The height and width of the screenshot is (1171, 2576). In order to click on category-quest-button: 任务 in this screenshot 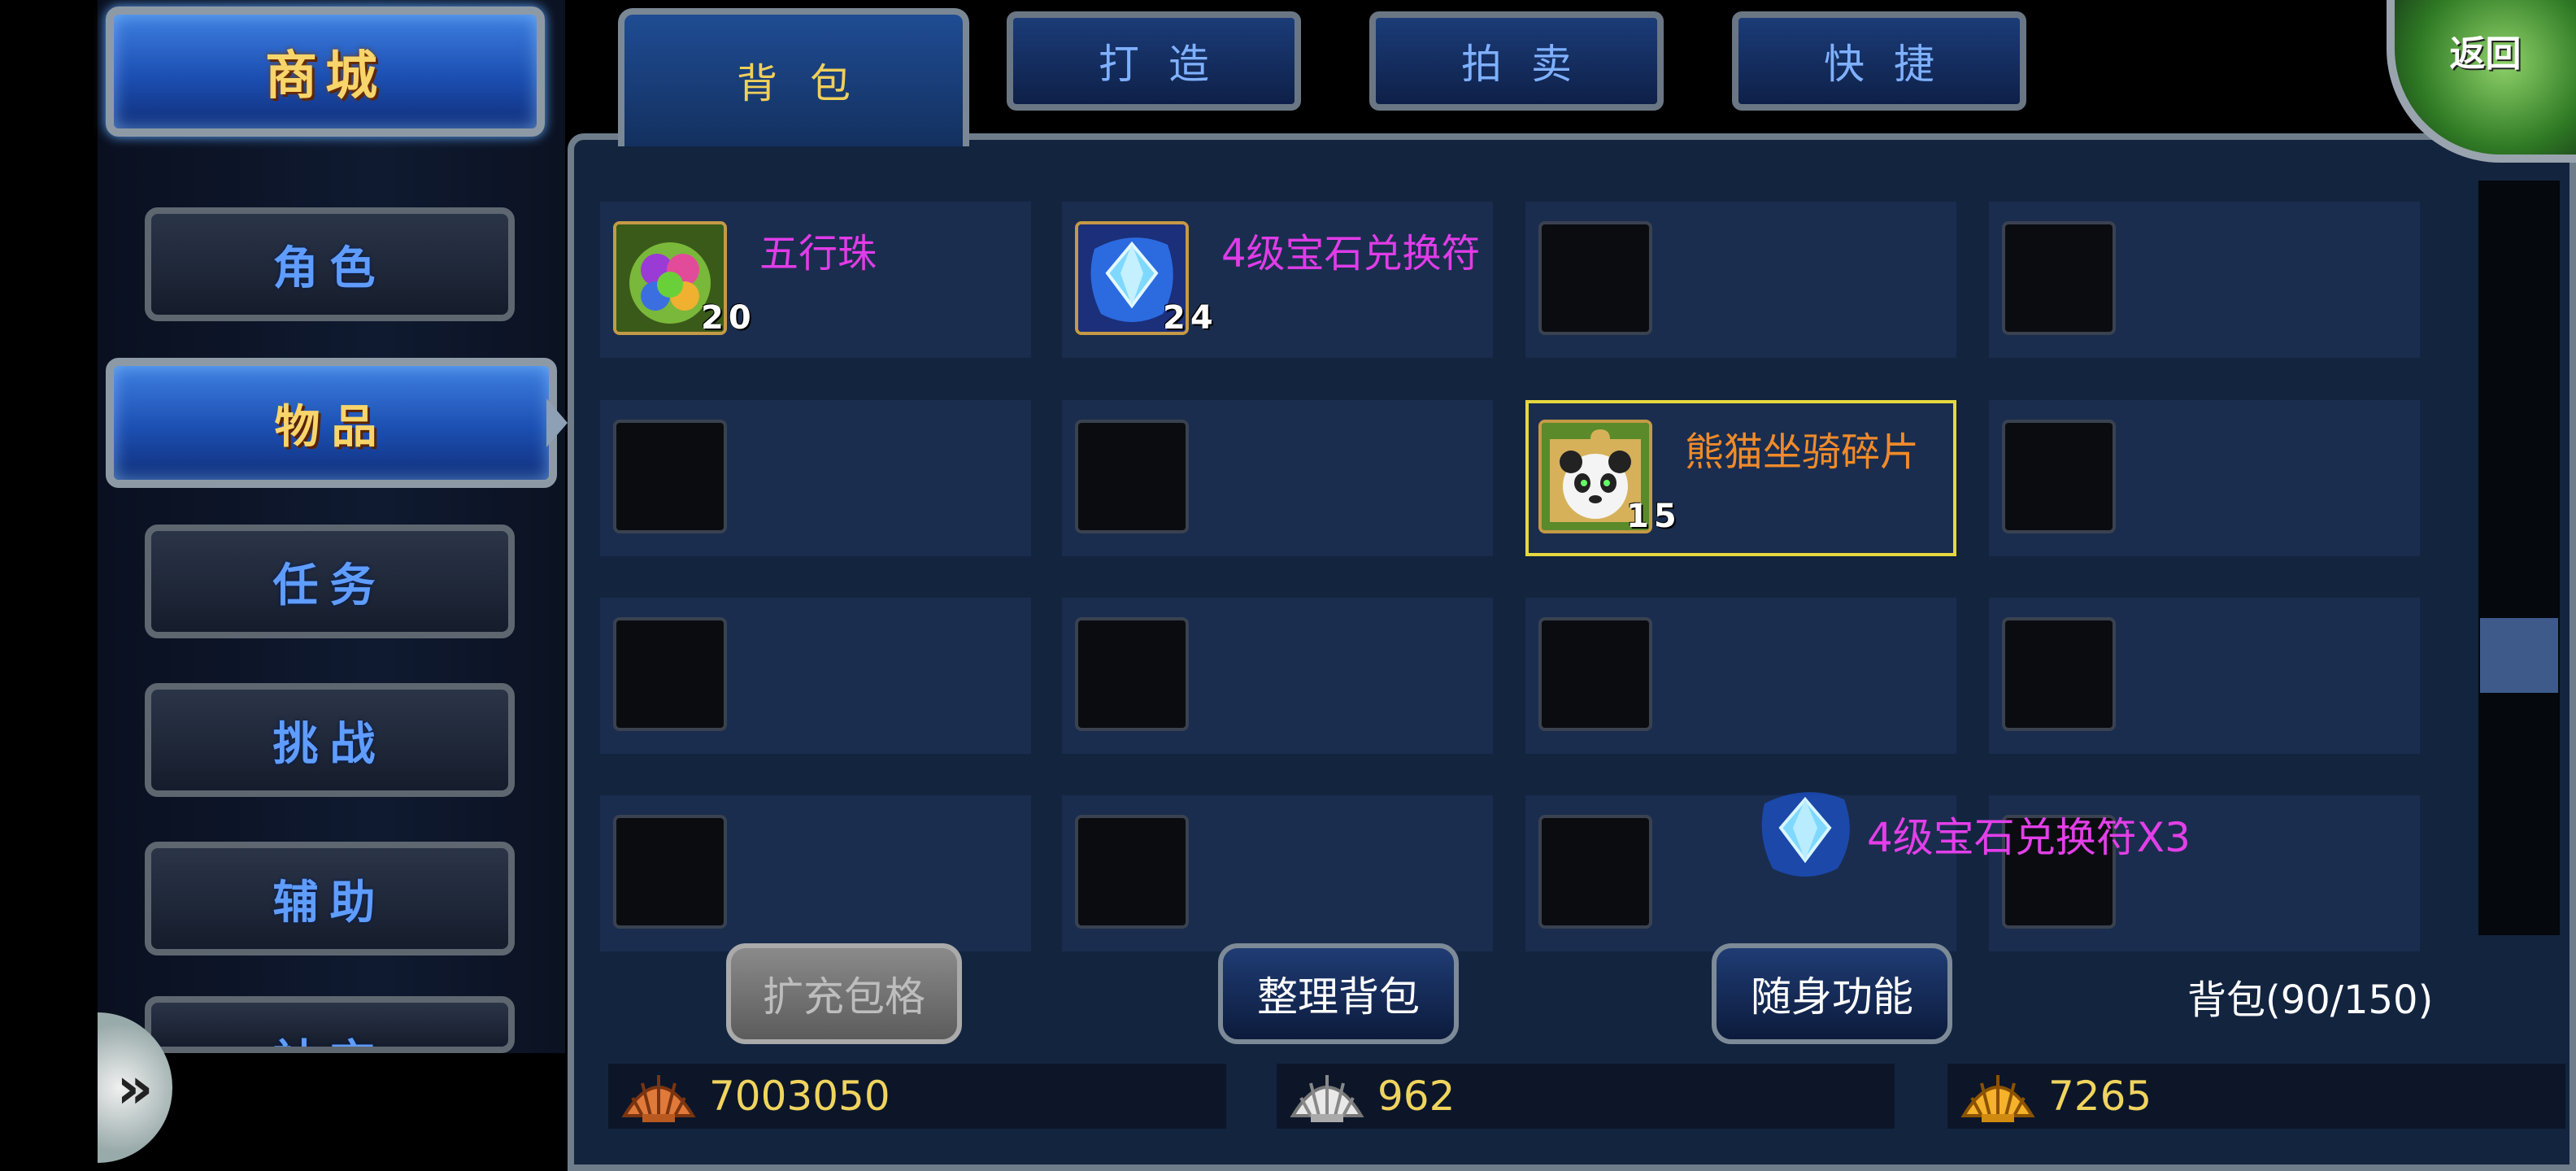, I will do `click(330, 581)`.